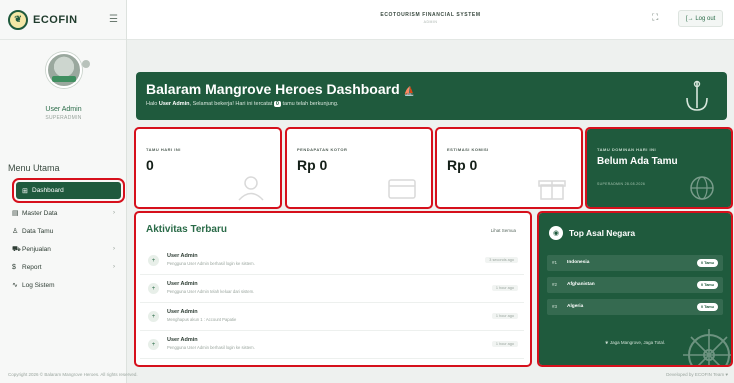 The height and width of the screenshot is (383, 734). I want to click on country-name: Algeria, so click(575, 306).